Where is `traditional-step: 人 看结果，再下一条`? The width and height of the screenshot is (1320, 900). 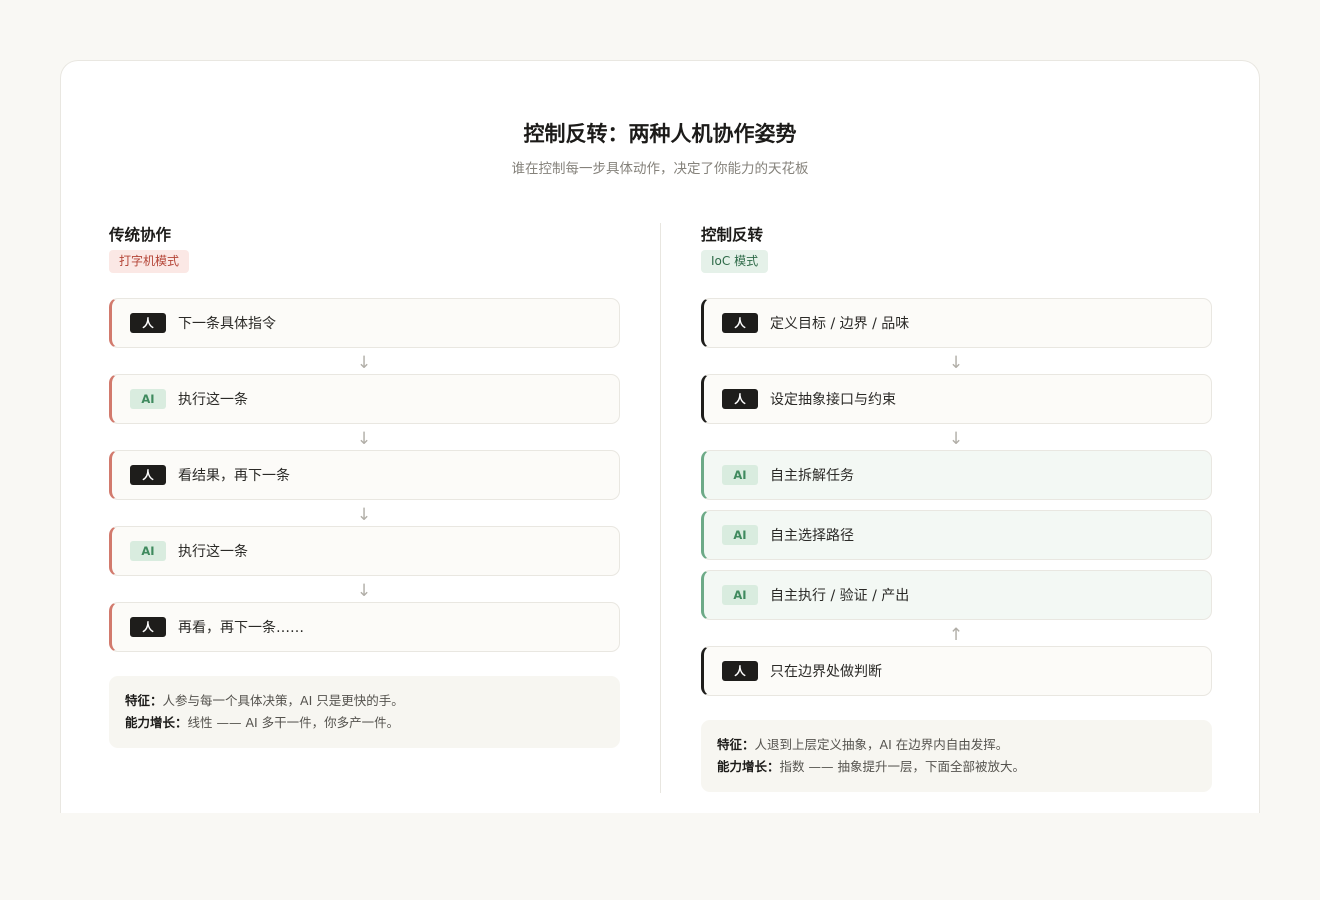
traditional-step: 人 看结果，再下一条 is located at coordinates (364, 475).